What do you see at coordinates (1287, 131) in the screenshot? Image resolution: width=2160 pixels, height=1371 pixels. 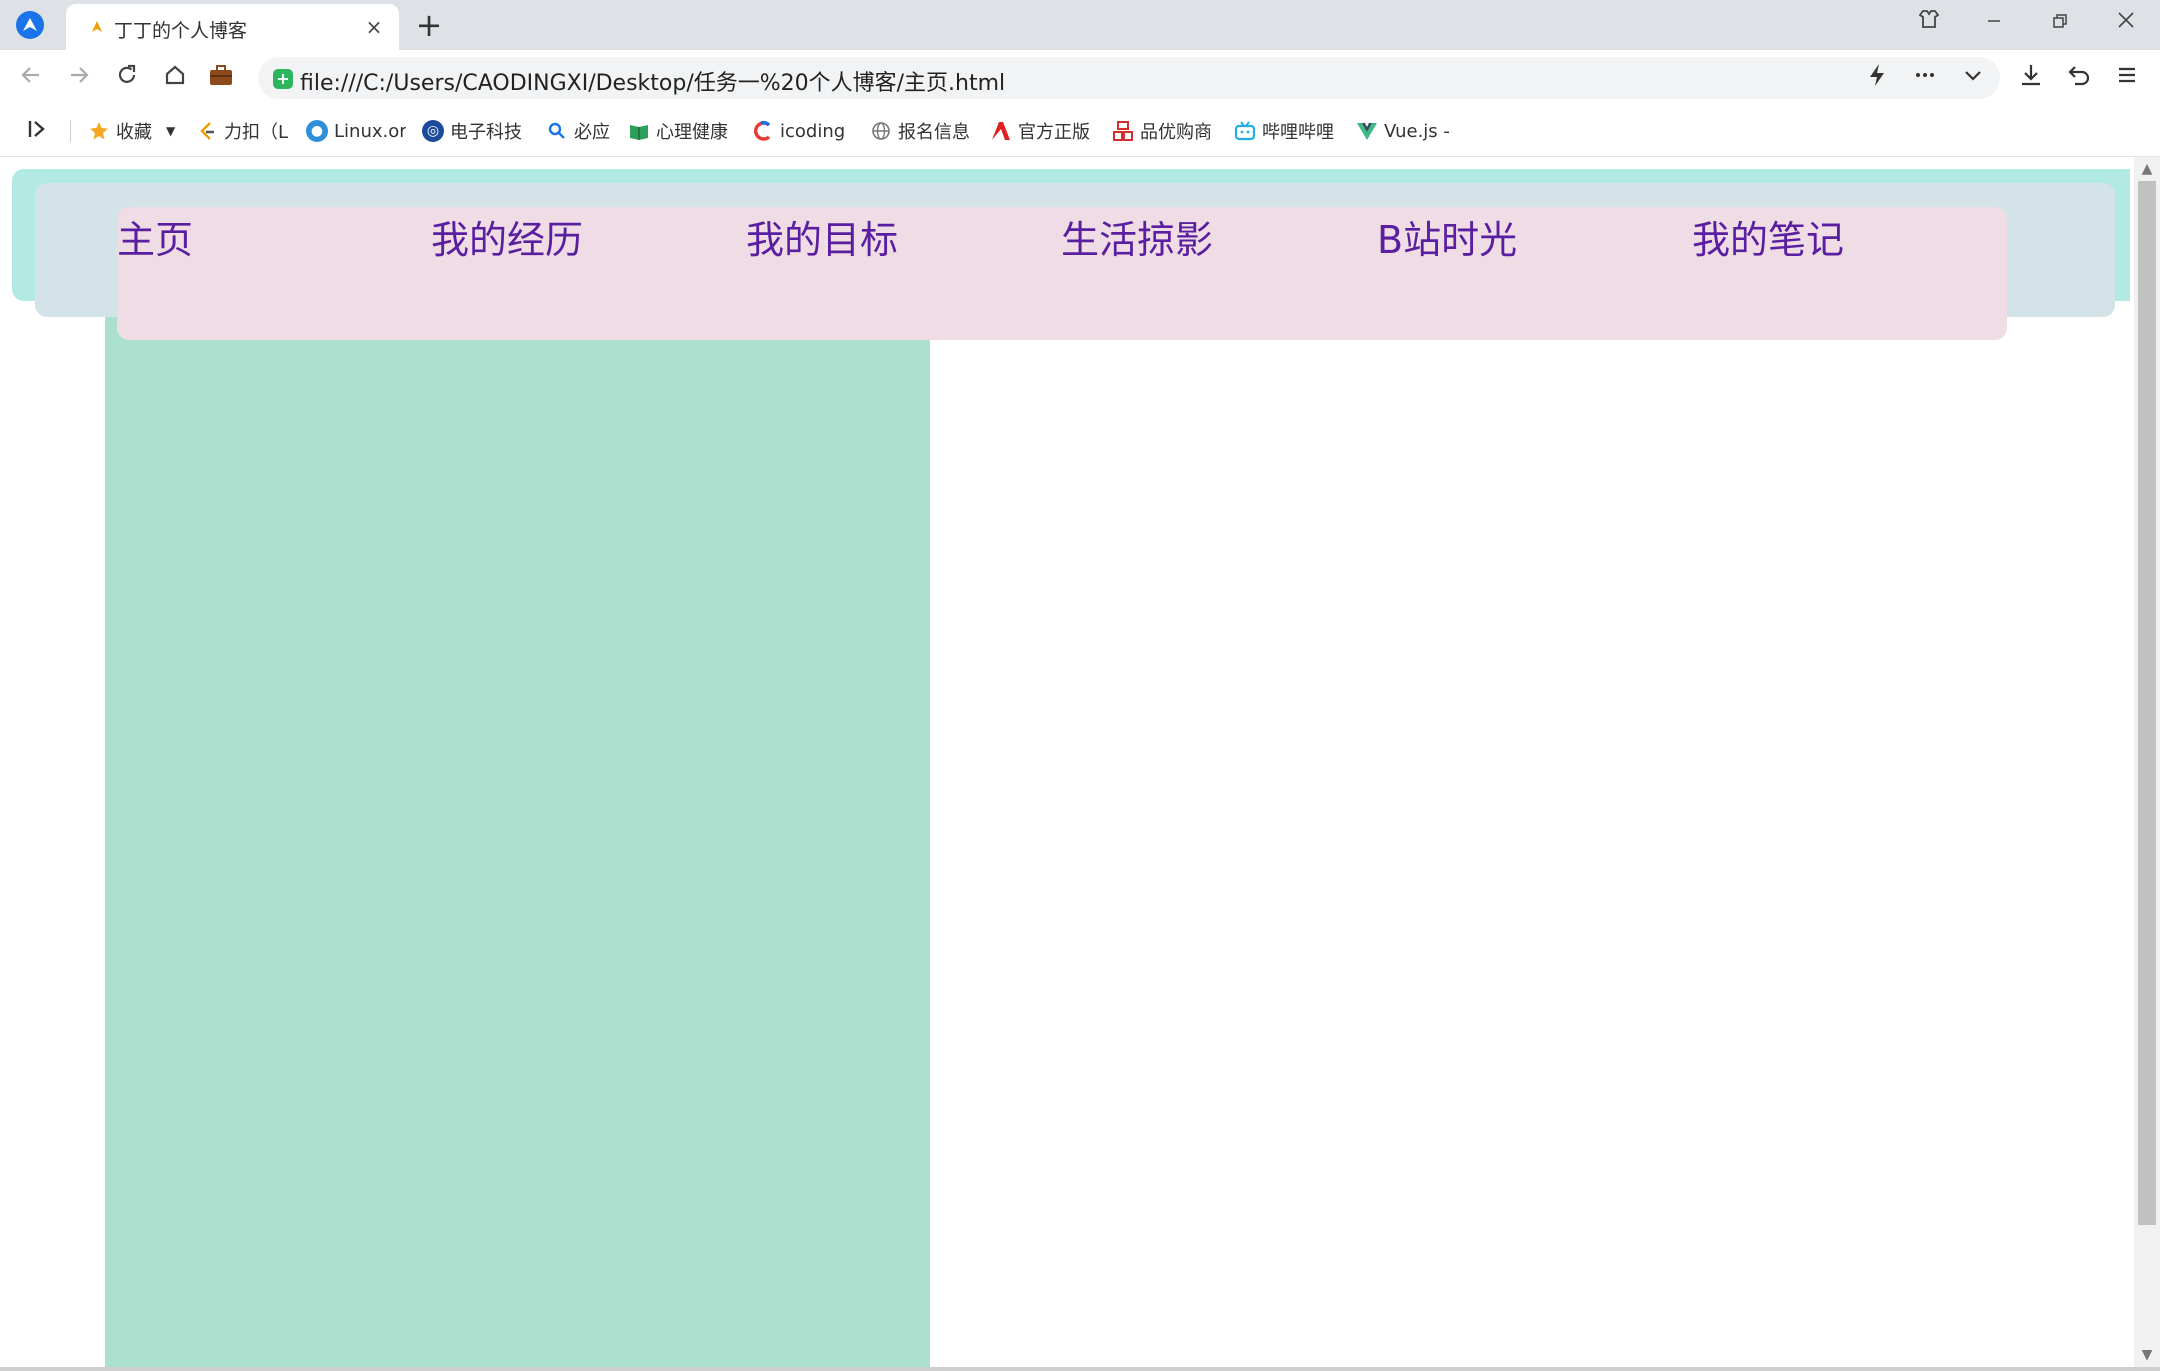 I see `bookmark-bilibili: 哔哩哔哩` at bounding box center [1287, 131].